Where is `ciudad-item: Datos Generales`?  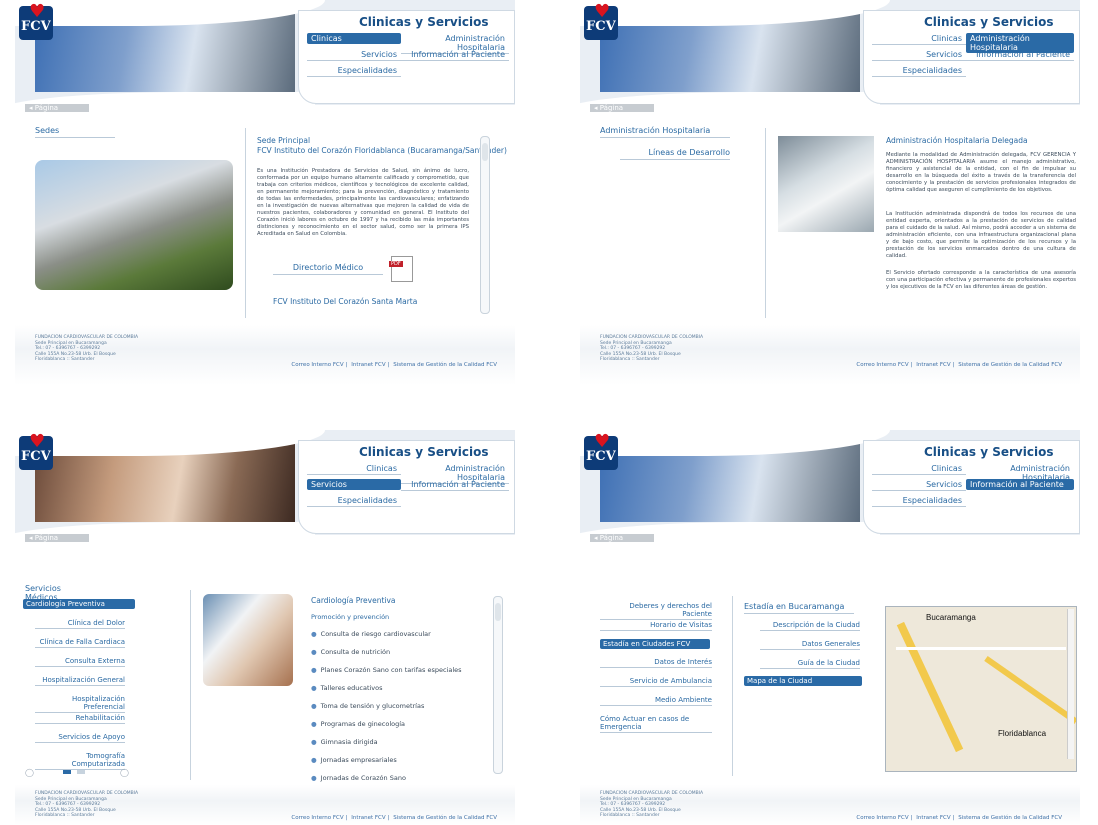
ciudad-item: Datos Generales is located at coordinates (810, 645).